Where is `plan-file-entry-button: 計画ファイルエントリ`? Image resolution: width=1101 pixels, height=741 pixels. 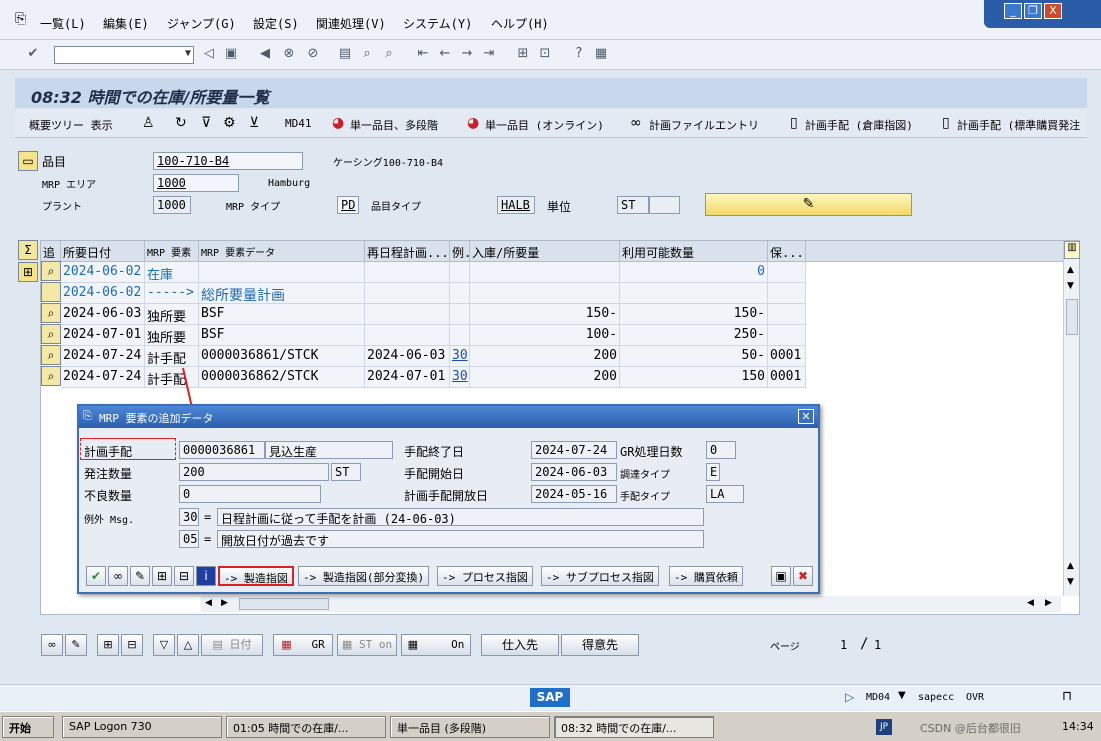
plan-file-entry-button: 計画ファイルエントリ is located at coordinates (704, 125).